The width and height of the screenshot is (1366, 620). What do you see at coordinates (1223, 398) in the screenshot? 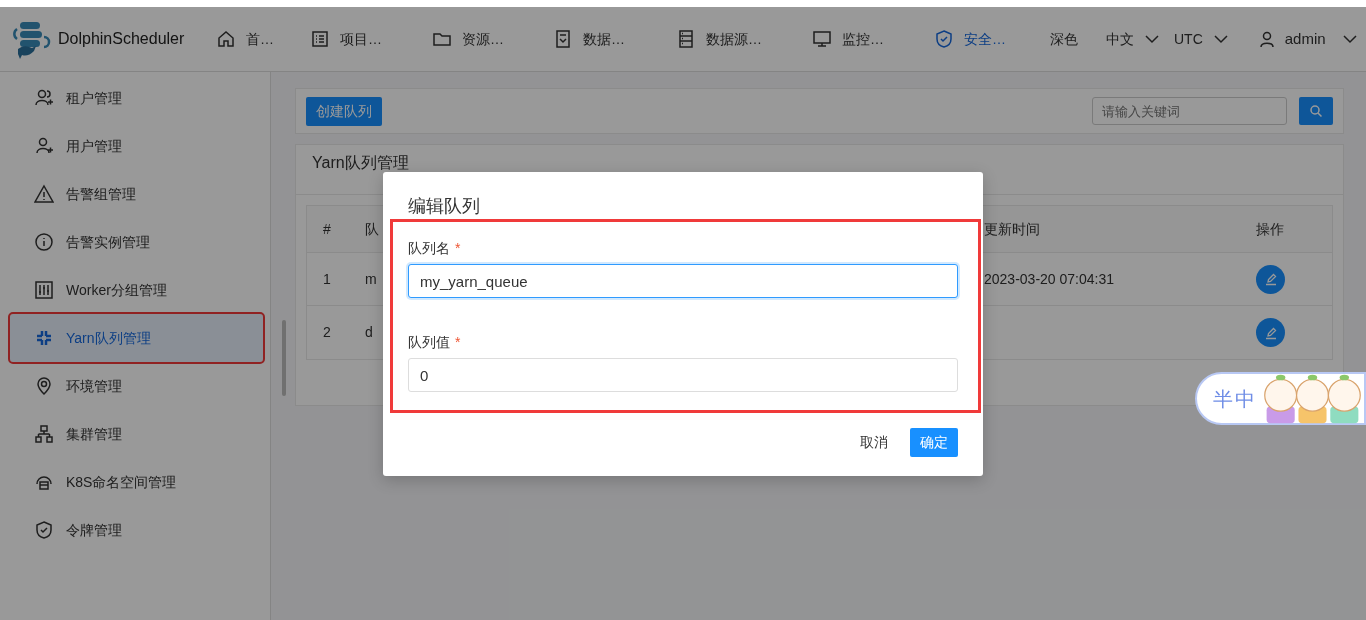
I see `ime-key: 半` at bounding box center [1223, 398].